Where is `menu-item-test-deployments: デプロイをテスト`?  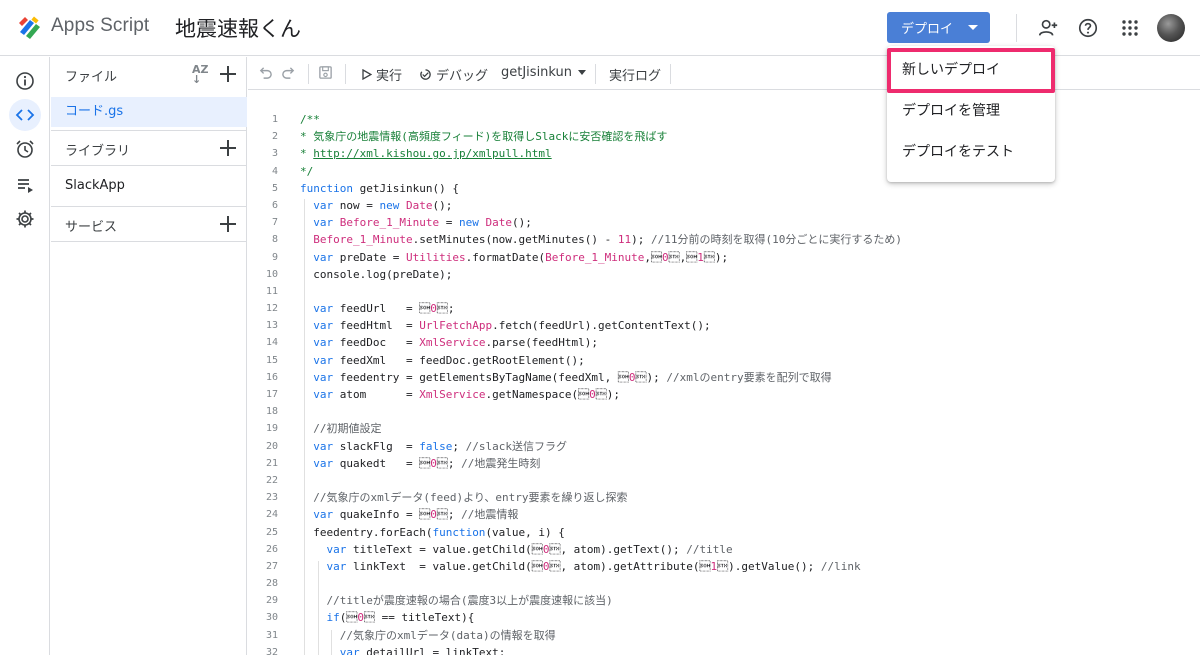 menu-item-test-deployments: デプロイをテスト is located at coordinates (971, 152).